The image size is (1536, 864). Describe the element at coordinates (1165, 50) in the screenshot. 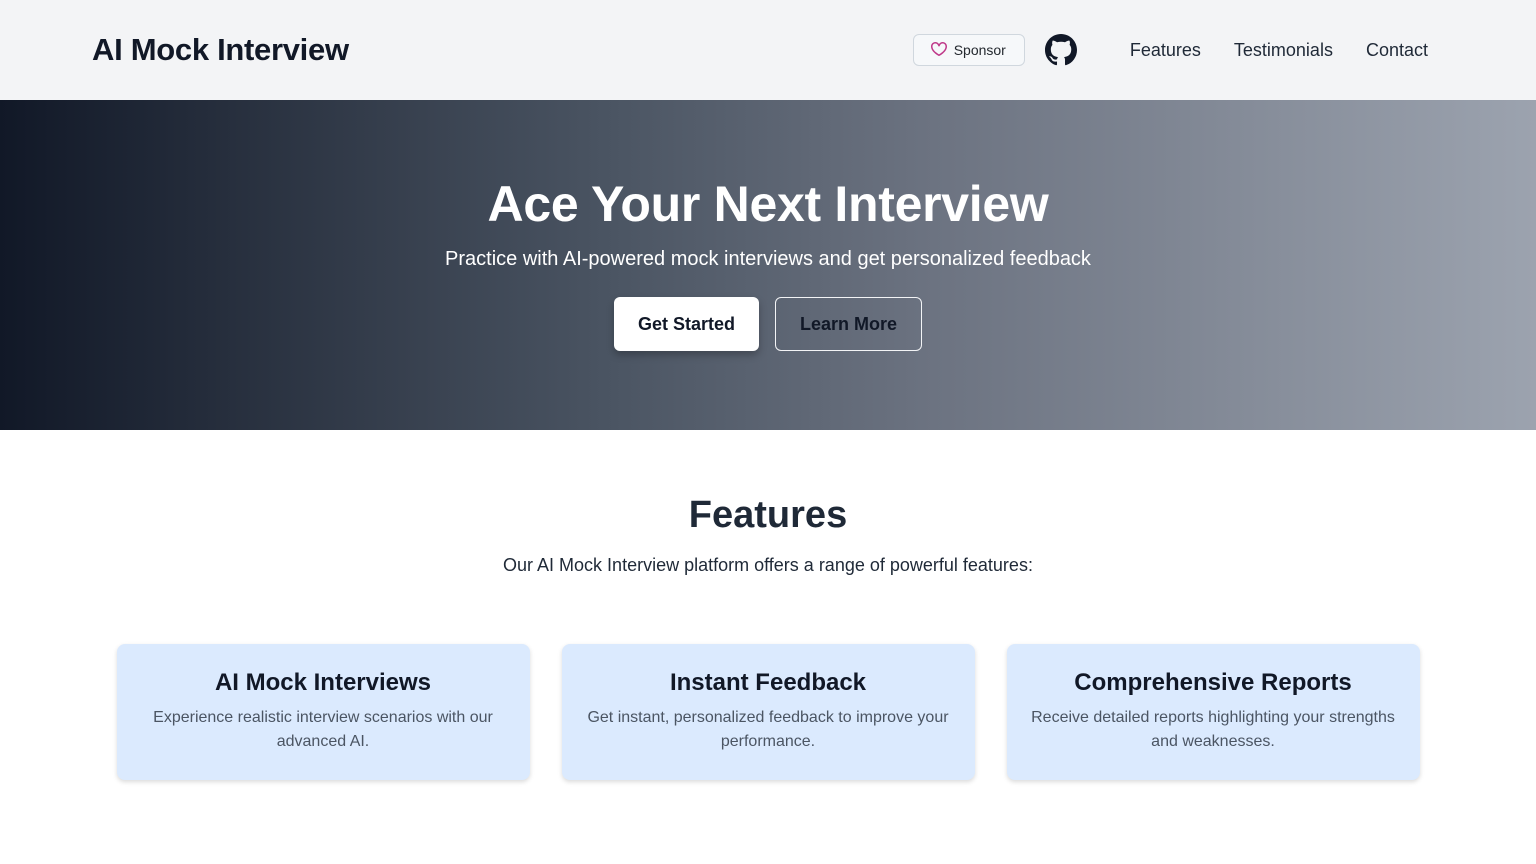

I see `nav-link-features: Features` at that location.